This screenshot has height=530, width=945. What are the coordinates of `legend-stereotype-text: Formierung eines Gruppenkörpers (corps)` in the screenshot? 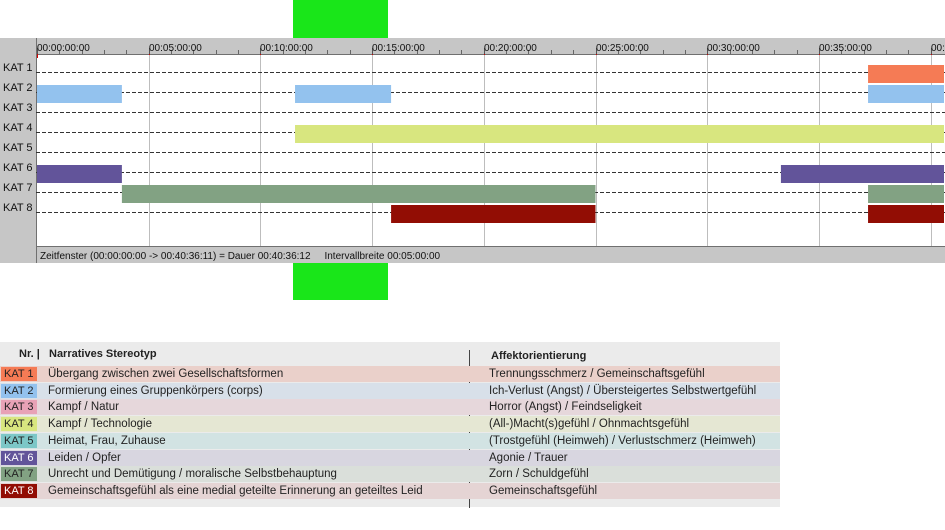 It's located at (155, 390).